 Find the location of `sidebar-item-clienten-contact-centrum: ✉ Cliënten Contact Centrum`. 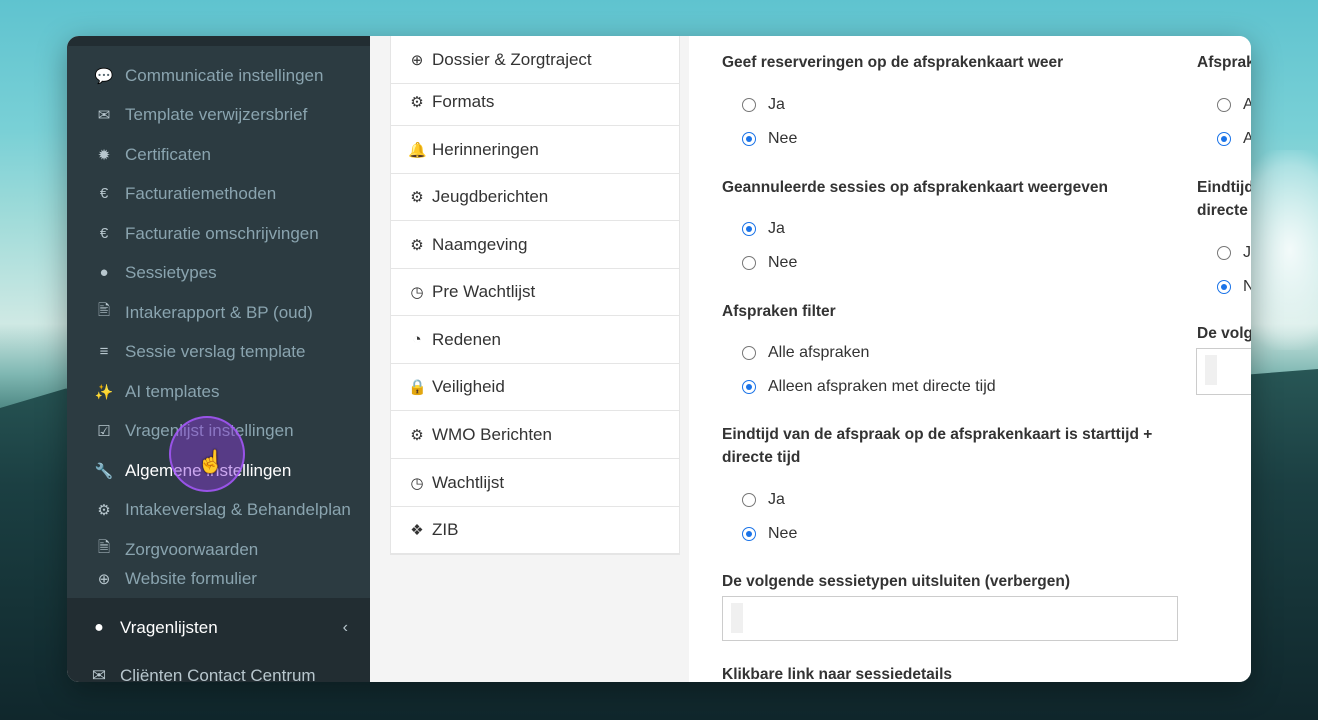

sidebar-item-clienten-contact-centrum: ✉ Cliënten Contact Centrum is located at coordinates (218, 674).